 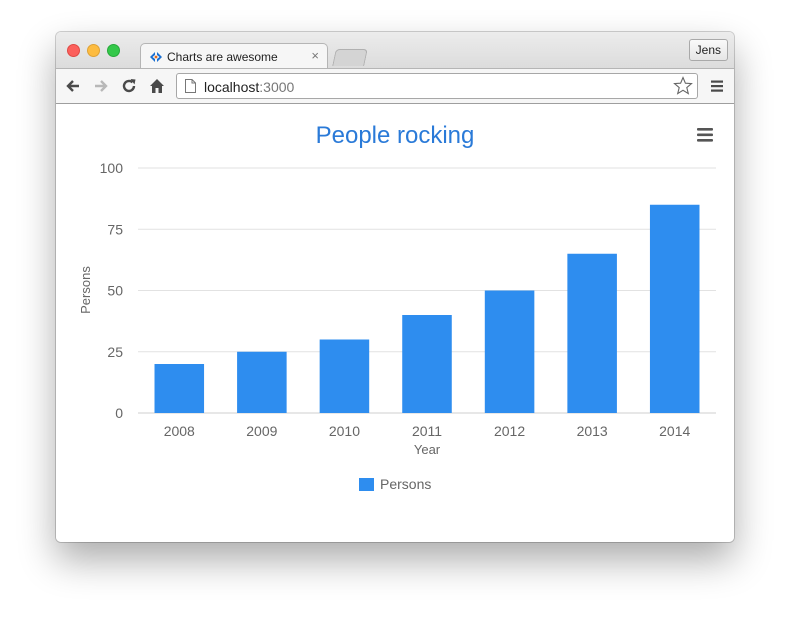 I want to click on y-tick-label: 75, so click(x=115, y=229).